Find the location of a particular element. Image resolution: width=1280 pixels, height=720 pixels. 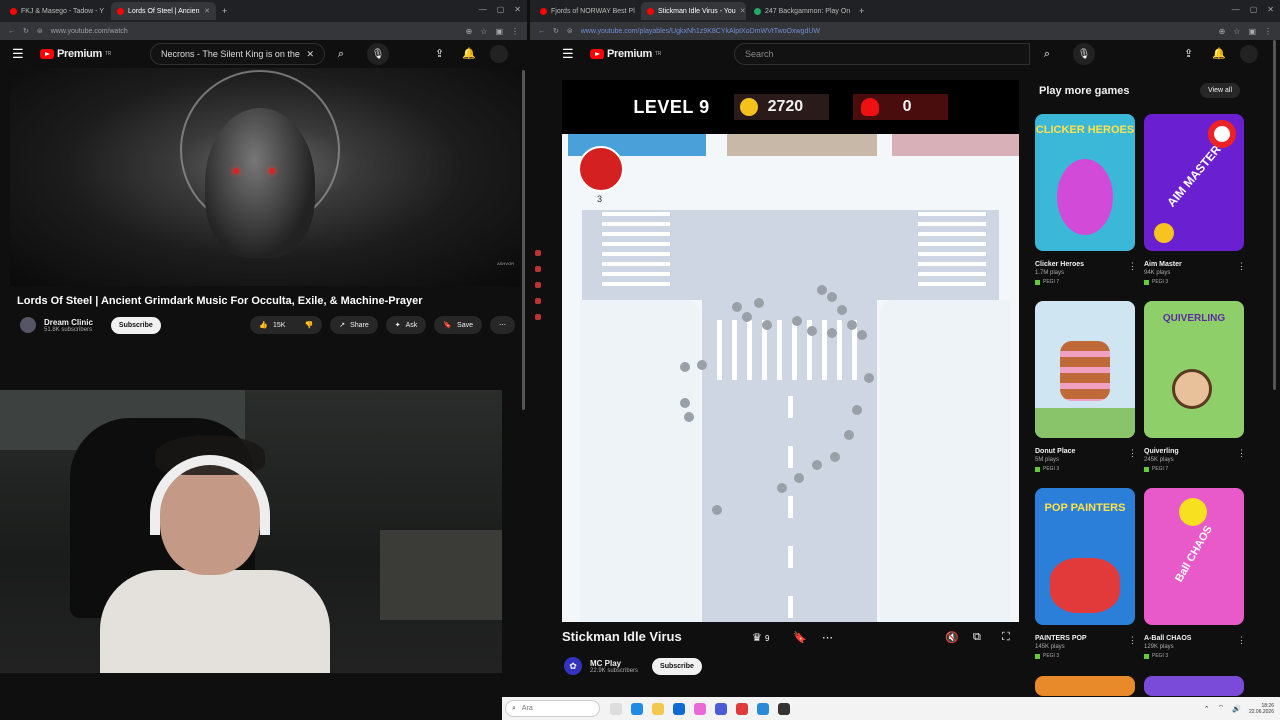

game-thumbnail: POP PAINTERS is located at coordinates (1085, 556).